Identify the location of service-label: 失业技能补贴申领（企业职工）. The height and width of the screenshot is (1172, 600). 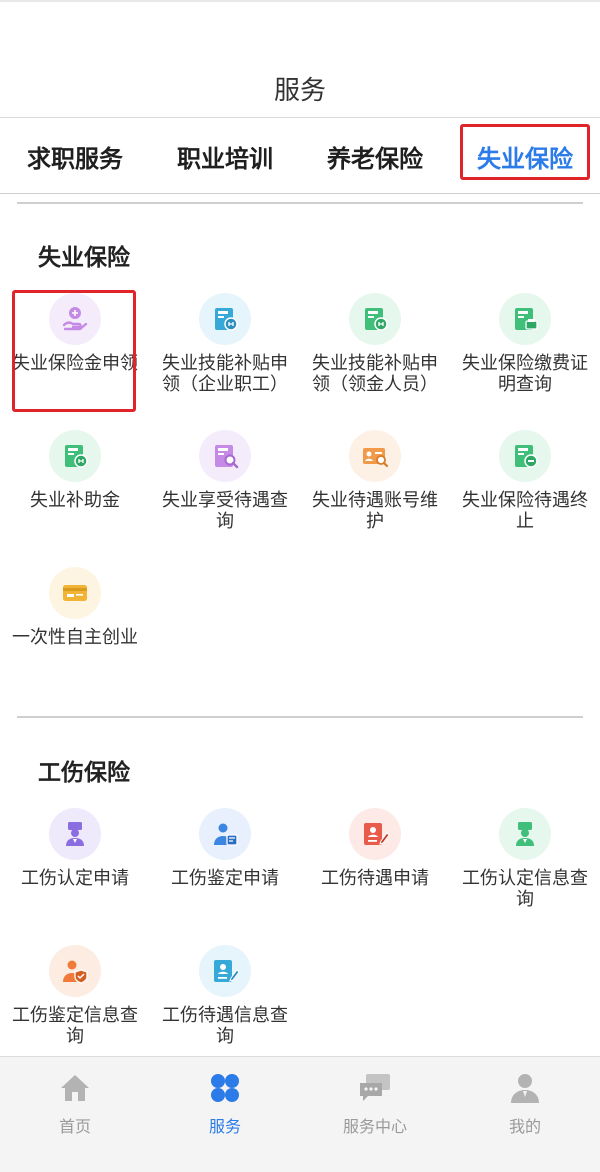
(225, 374).